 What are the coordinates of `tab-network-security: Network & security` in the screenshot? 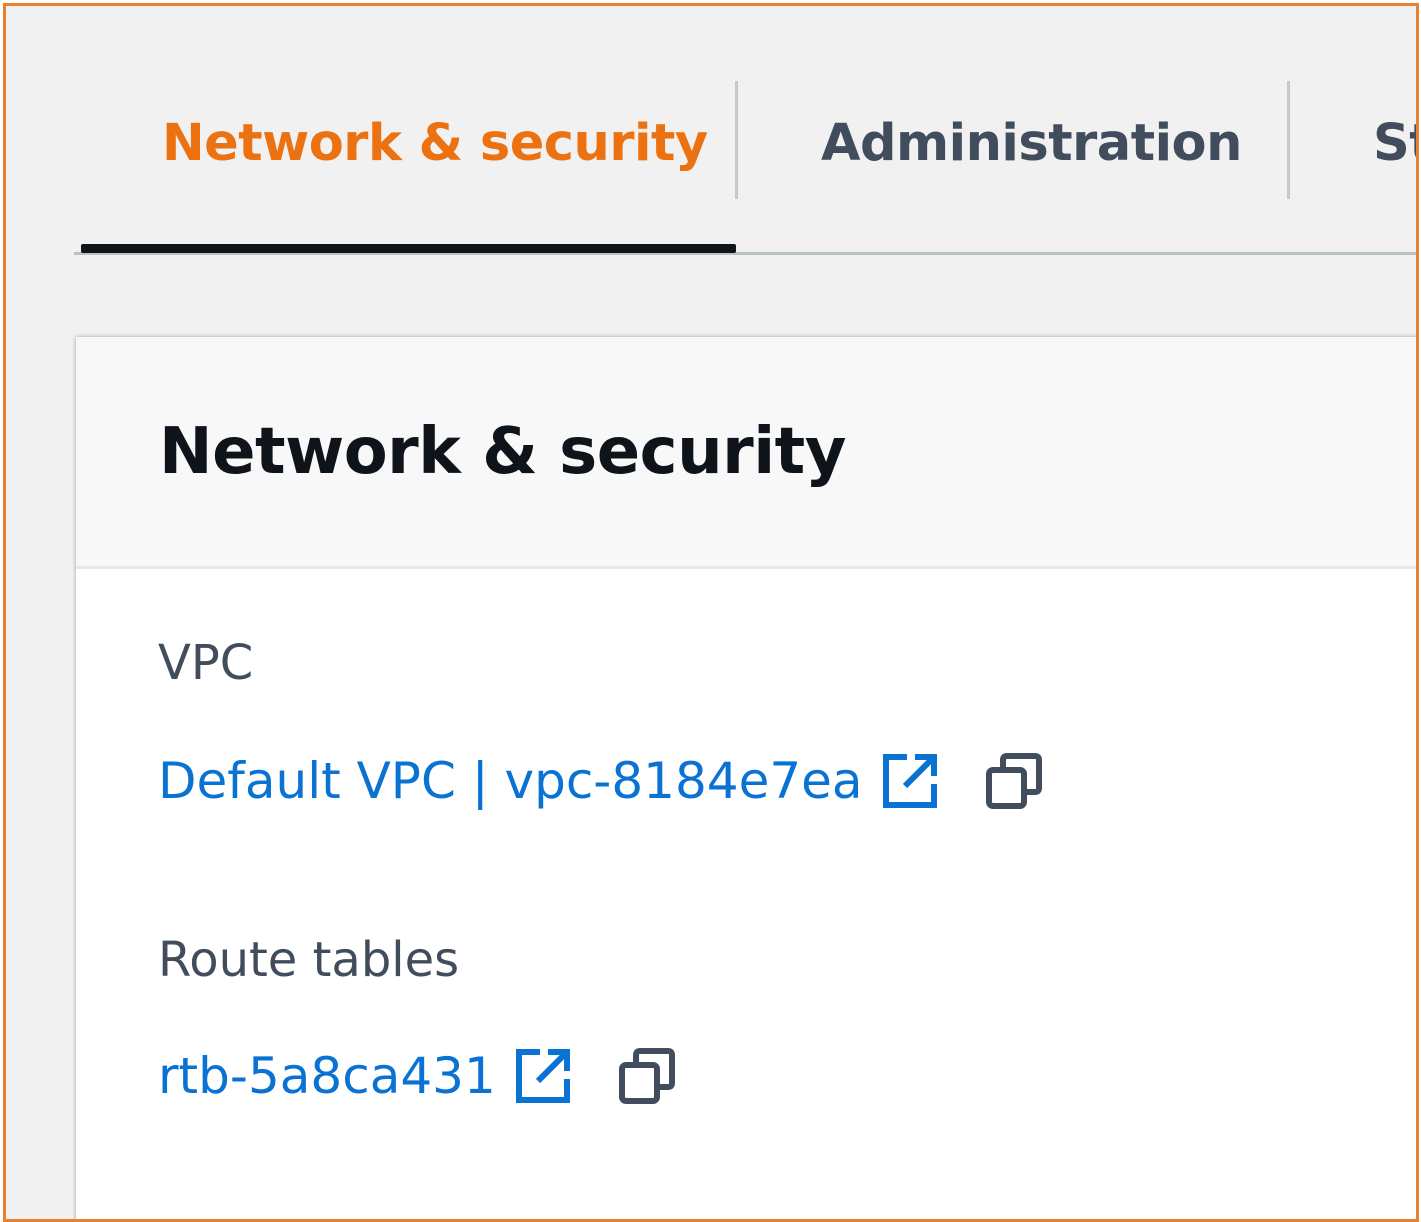 It's located at (435, 143).